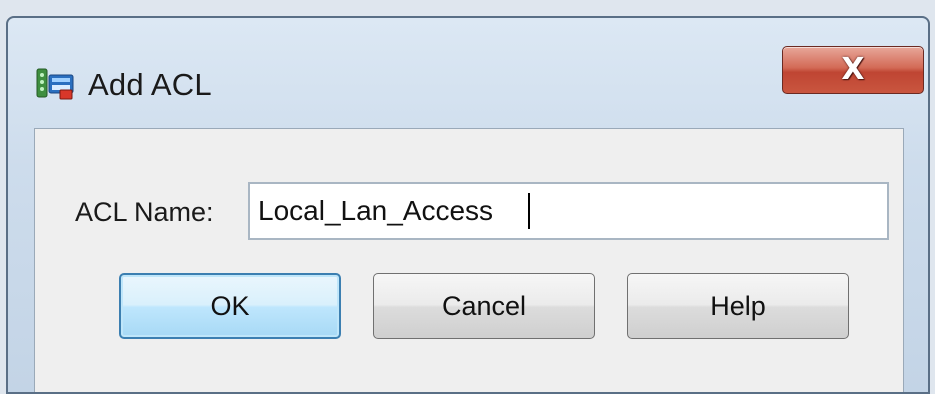 Image resolution: width=935 pixels, height=394 pixels. I want to click on acl-name-input, so click(568, 211).